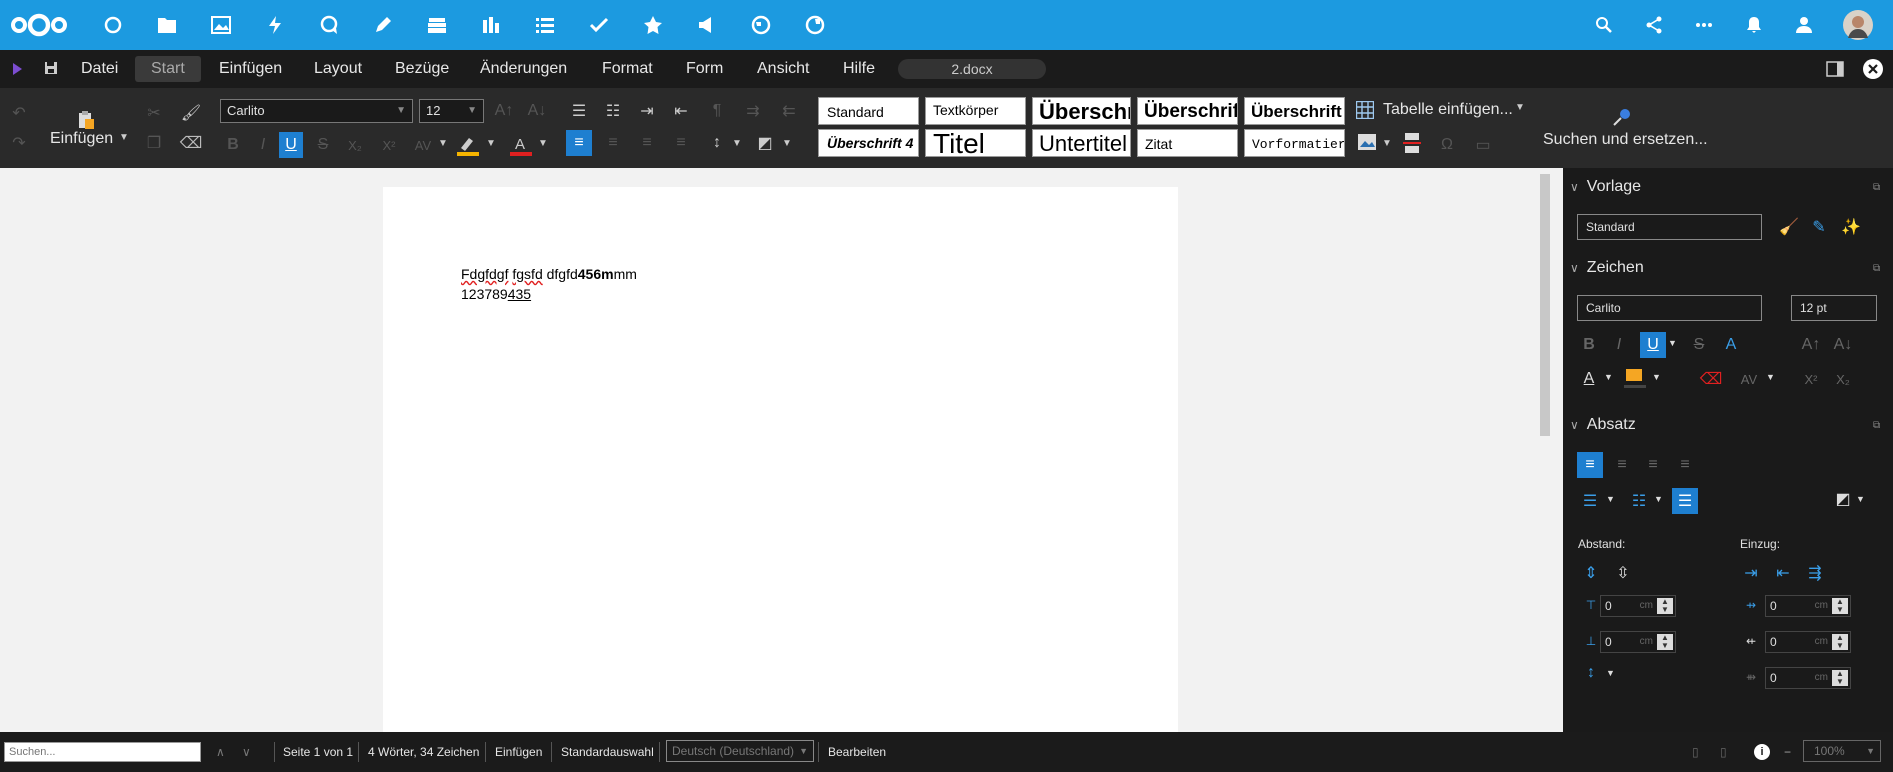  I want to click on insert-image-icon, so click(1367, 142).